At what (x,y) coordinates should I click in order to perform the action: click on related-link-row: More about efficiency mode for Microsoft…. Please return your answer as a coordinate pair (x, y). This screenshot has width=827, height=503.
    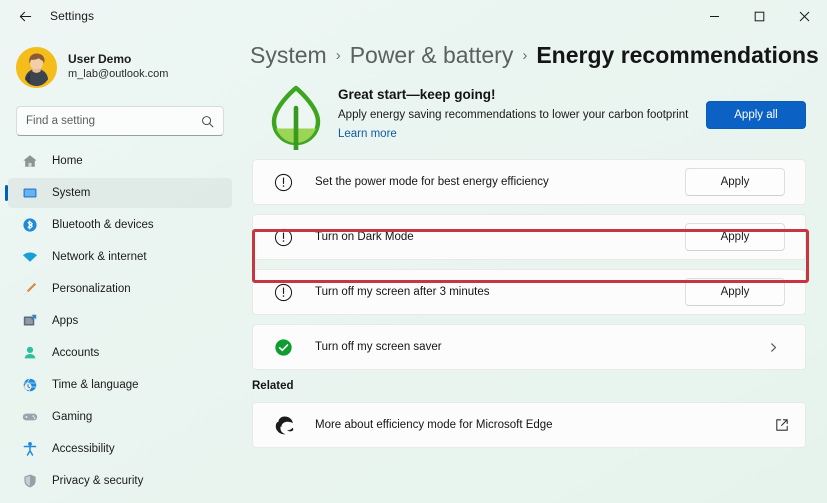
    Looking at the image, I should click on (529, 425).